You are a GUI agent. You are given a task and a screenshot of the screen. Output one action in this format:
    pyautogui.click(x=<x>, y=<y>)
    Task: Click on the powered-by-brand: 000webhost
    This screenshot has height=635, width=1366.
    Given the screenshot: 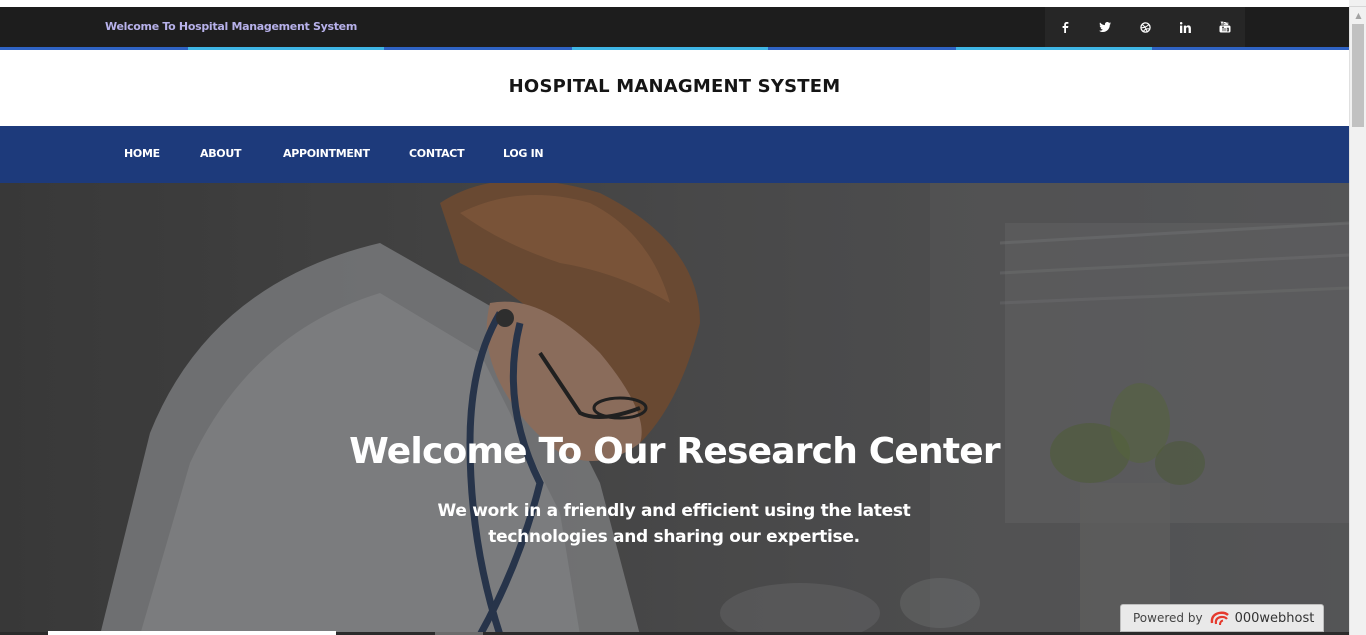 What is the action you would take?
    pyautogui.click(x=1274, y=618)
    